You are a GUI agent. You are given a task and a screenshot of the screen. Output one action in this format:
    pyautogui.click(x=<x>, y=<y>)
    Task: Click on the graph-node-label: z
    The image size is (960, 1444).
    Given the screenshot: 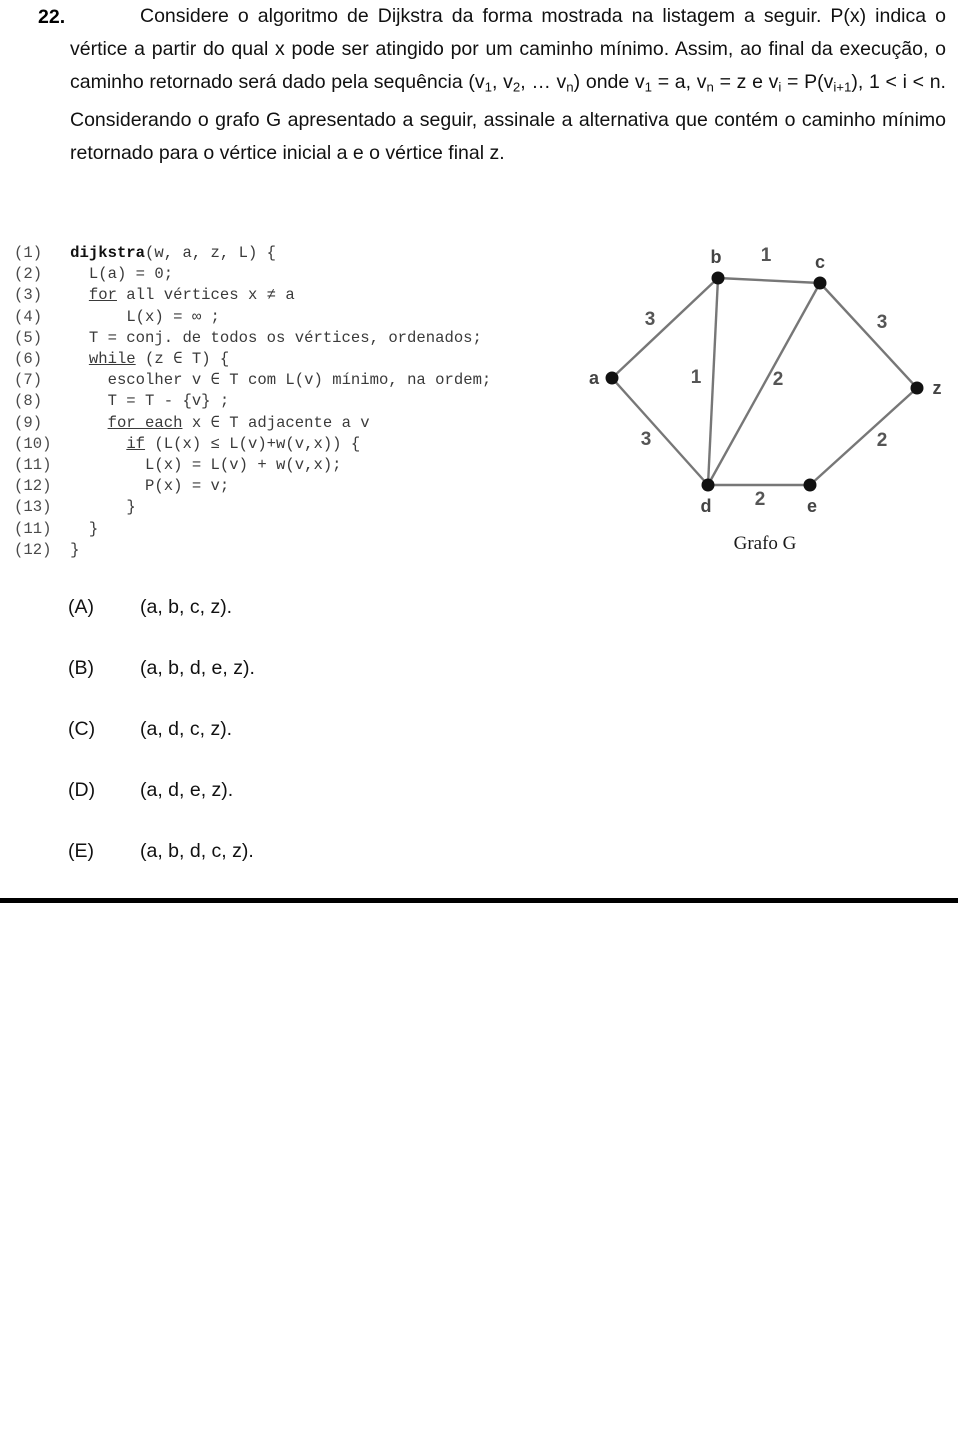 What is the action you would take?
    pyautogui.click(x=937, y=388)
    